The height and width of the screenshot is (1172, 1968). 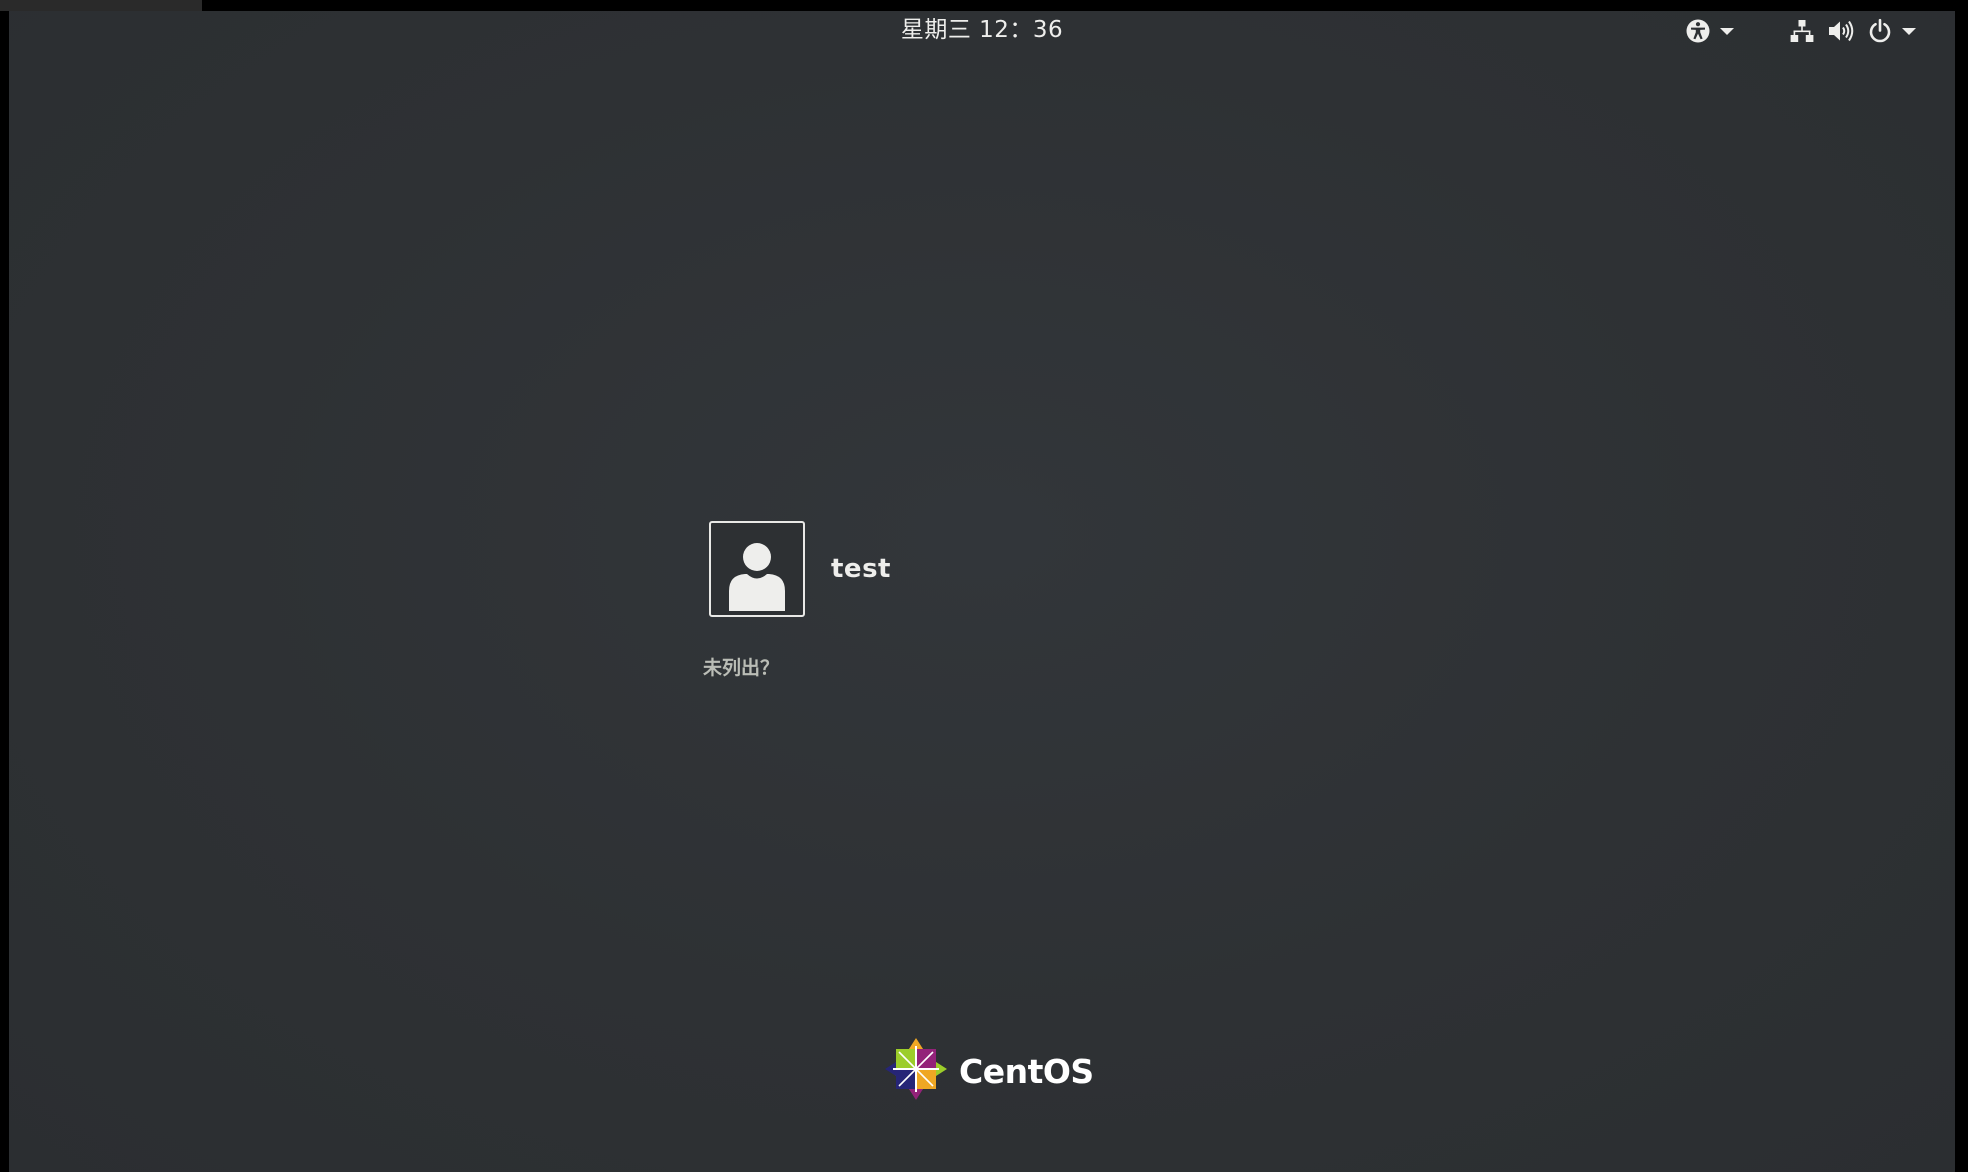 What do you see at coordinates (741, 666) in the screenshot?
I see `not-listed-button: 未列出？` at bounding box center [741, 666].